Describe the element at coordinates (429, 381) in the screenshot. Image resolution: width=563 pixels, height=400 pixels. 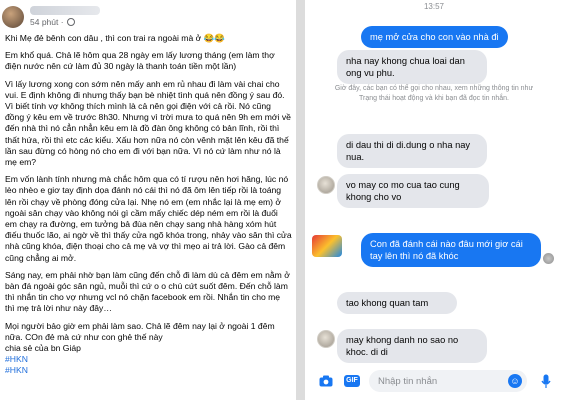
I see `message-input` at that location.